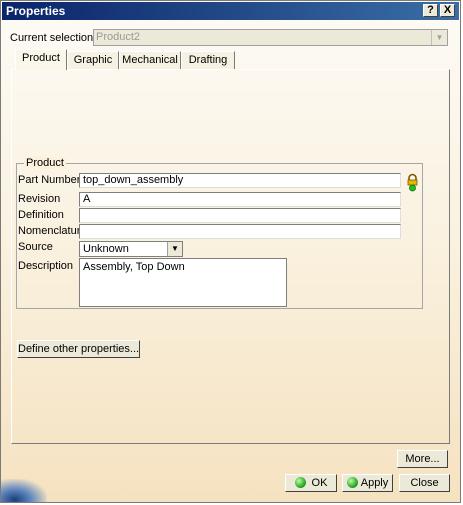  Describe the element at coordinates (230, 11) in the screenshot. I see `title-bar: Properties ? X` at that location.